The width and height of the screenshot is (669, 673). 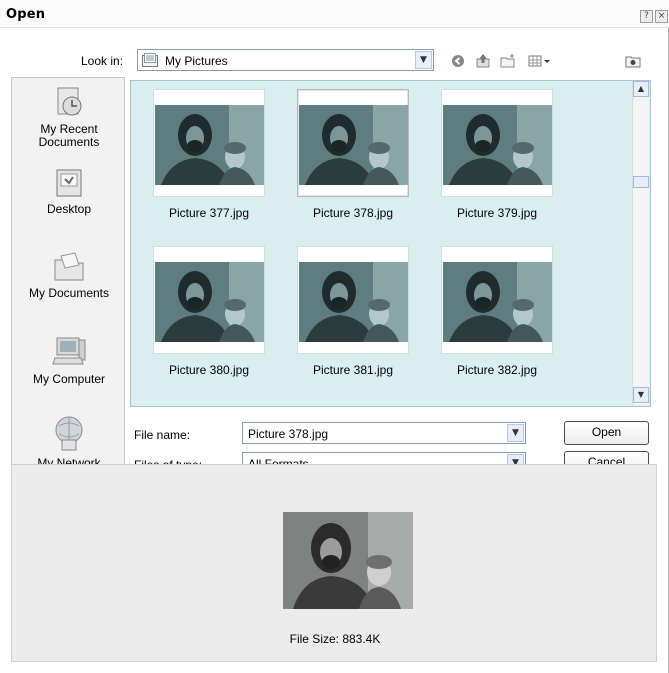 I want to click on look-in-value: My Pictures, so click(x=196, y=61).